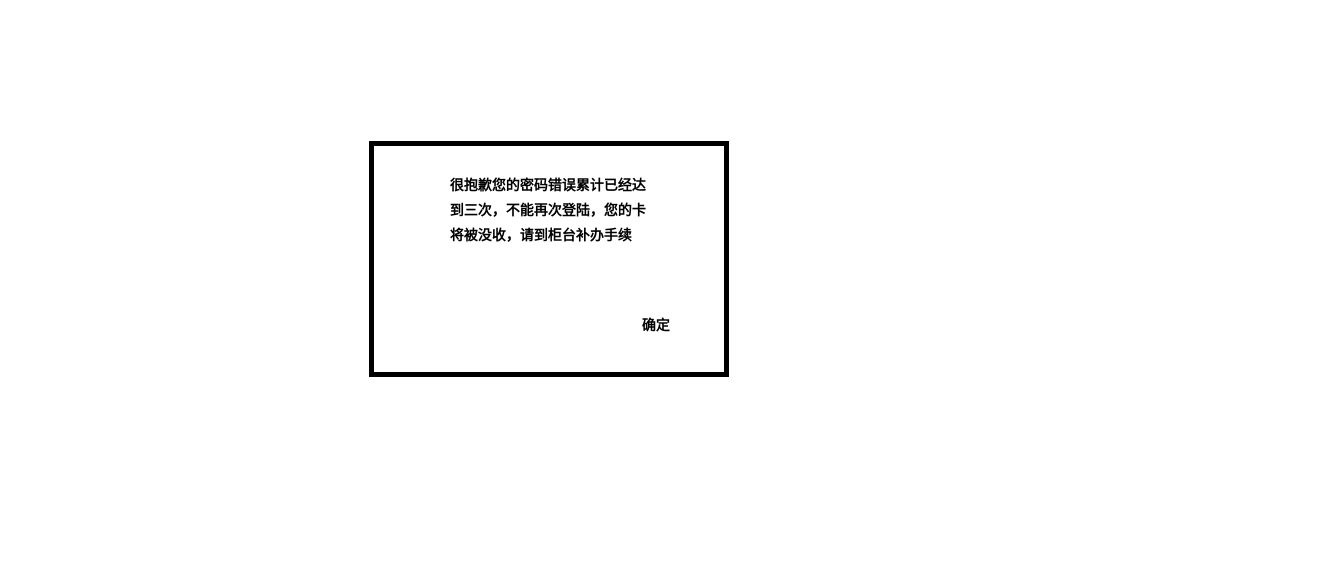 The width and height of the screenshot is (1337, 564). Describe the element at coordinates (541, 236) in the screenshot. I see `dialog-message-line: 将被没收，请到柜台补办手续` at that location.